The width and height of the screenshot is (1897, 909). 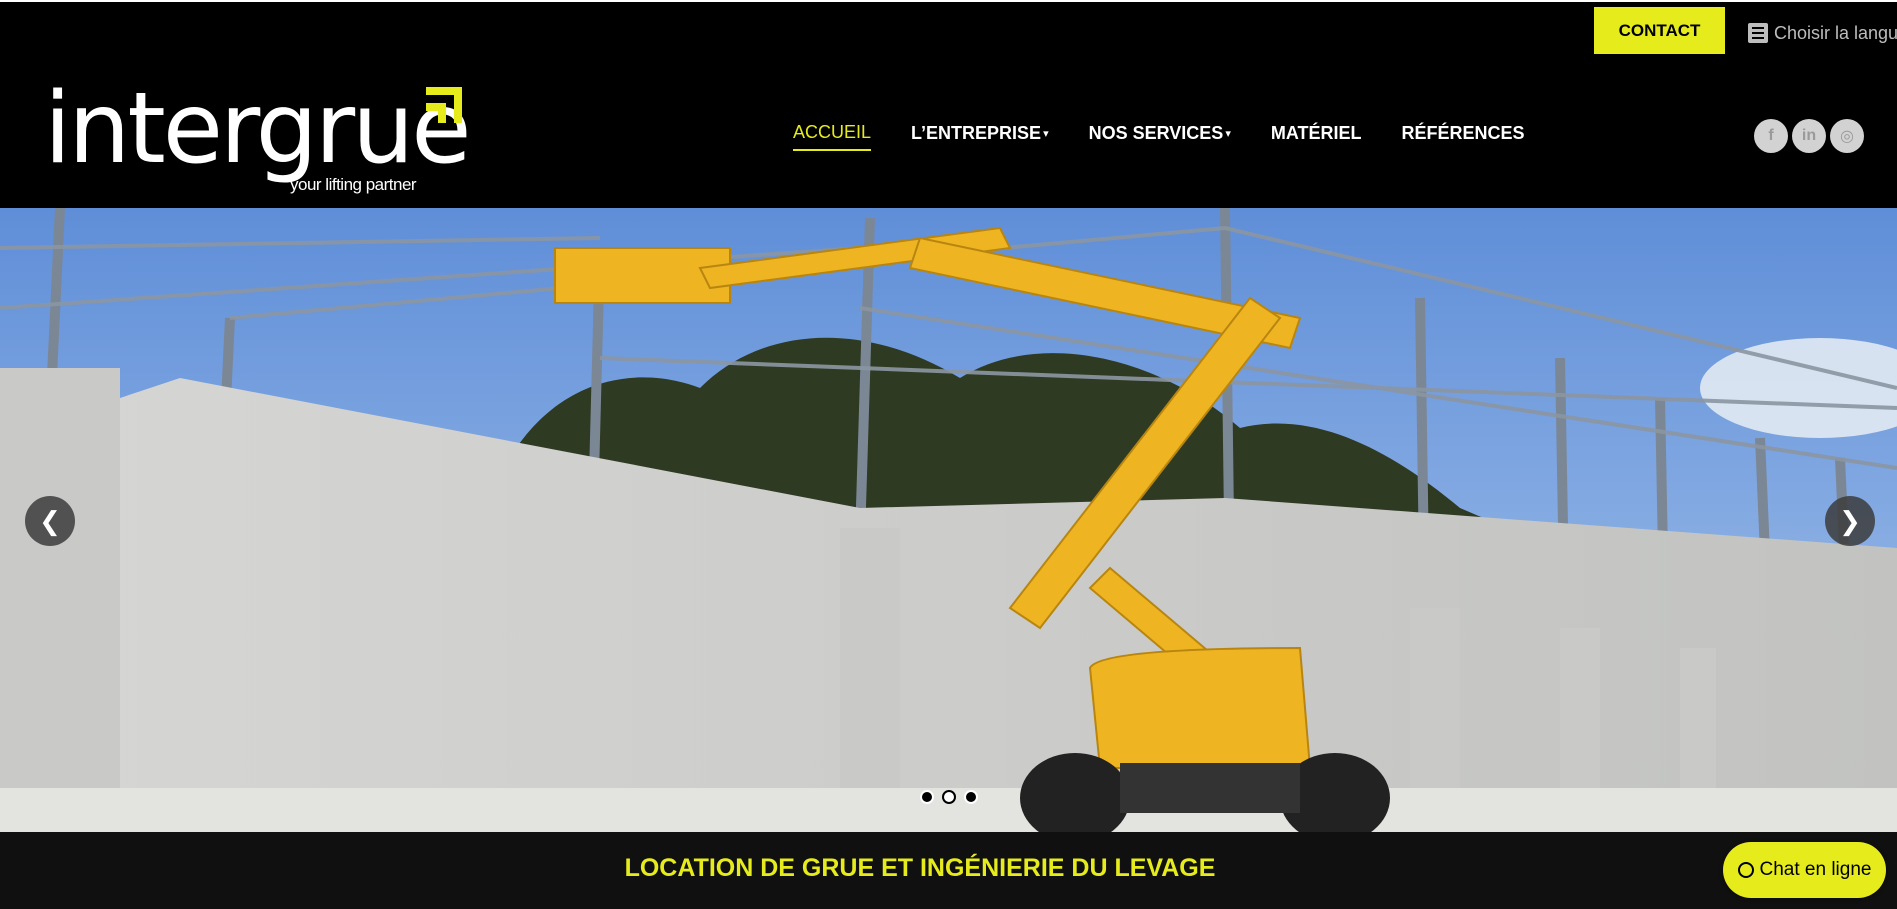 I want to click on list-icon, so click(x=1758, y=33).